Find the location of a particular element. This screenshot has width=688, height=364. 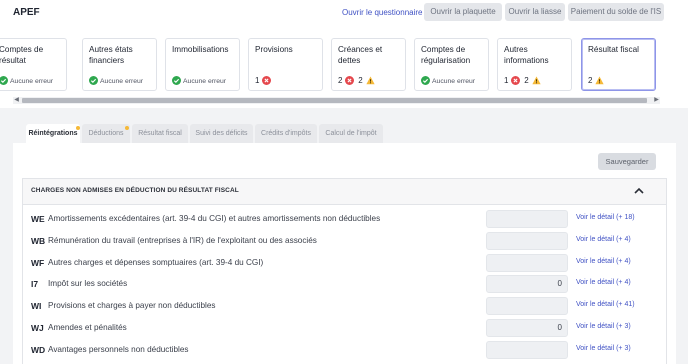

card-title: Résultat fiscal is located at coordinates (613, 49).